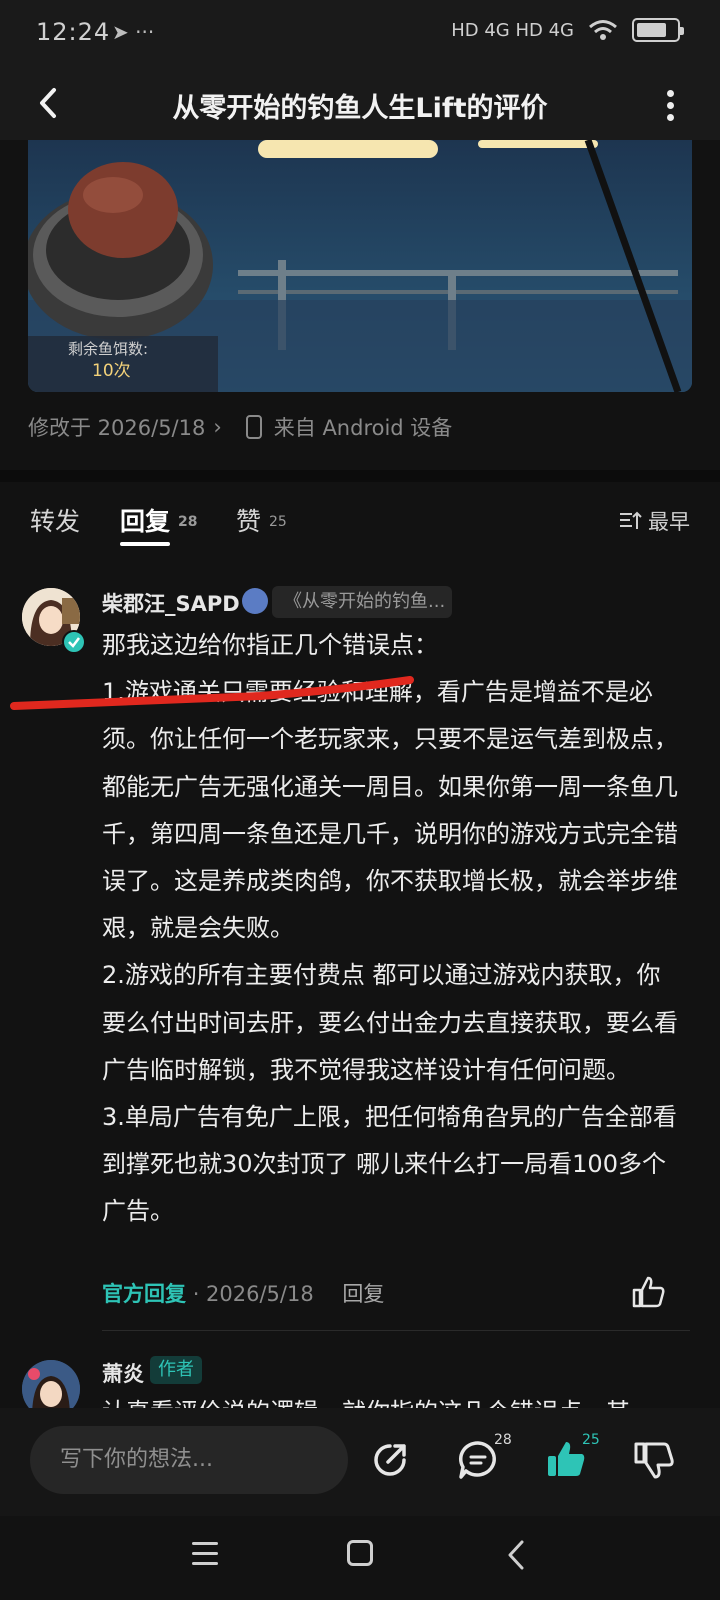  Describe the element at coordinates (360, 1553) in the screenshot. I see `home-icon` at that location.